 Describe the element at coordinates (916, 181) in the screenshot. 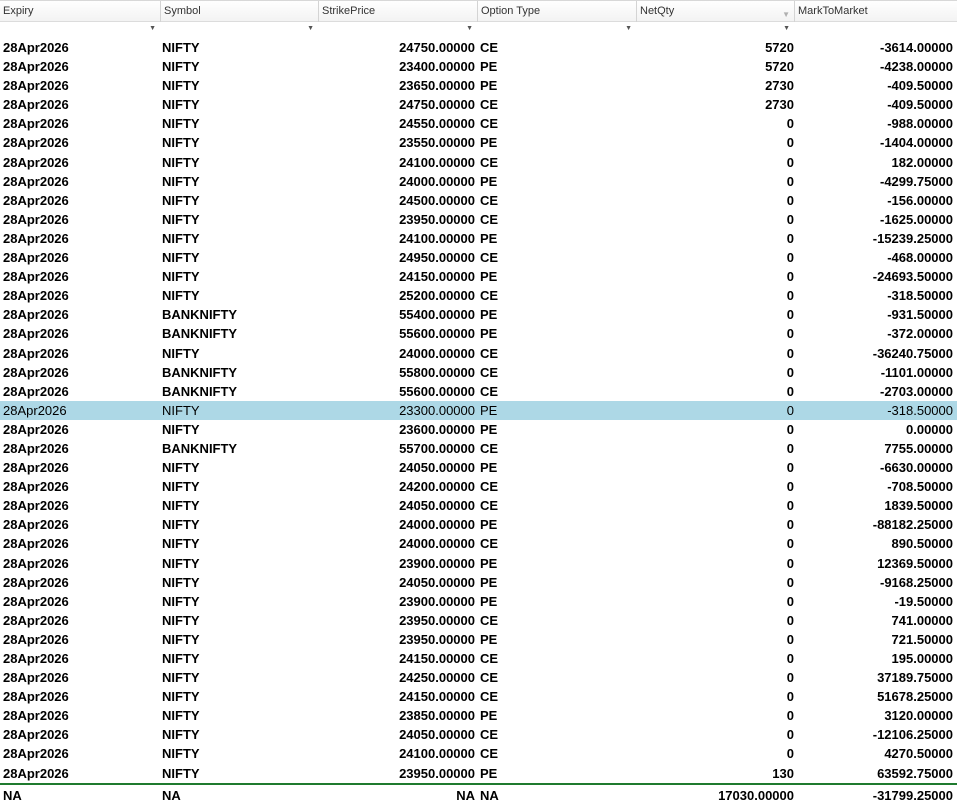

I see `cell-mtm: -4299.75000` at that location.